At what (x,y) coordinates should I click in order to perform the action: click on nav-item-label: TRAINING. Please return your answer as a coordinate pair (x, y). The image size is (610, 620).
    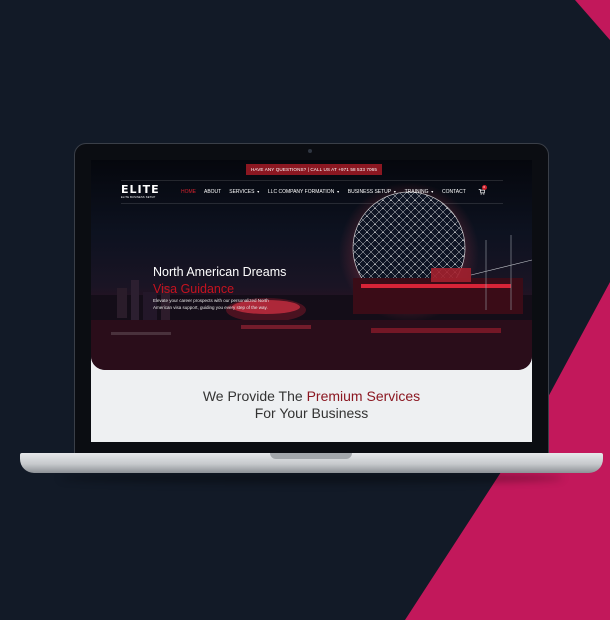
    Looking at the image, I should click on (416, 192).